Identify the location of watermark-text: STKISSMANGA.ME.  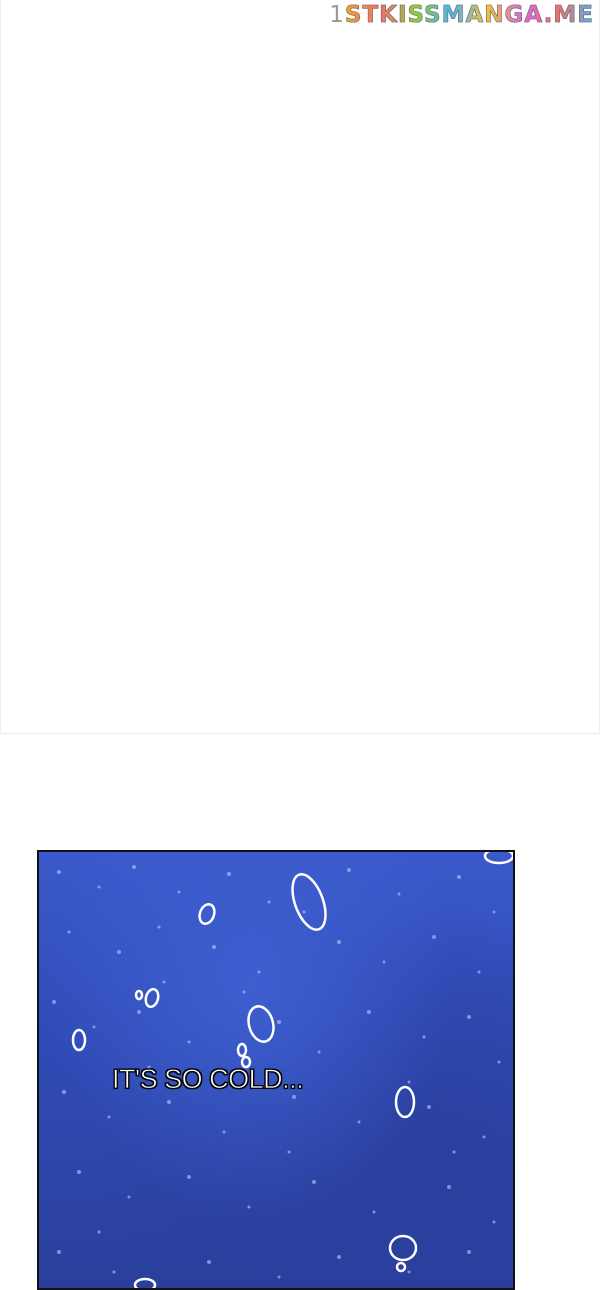
(469, 15).